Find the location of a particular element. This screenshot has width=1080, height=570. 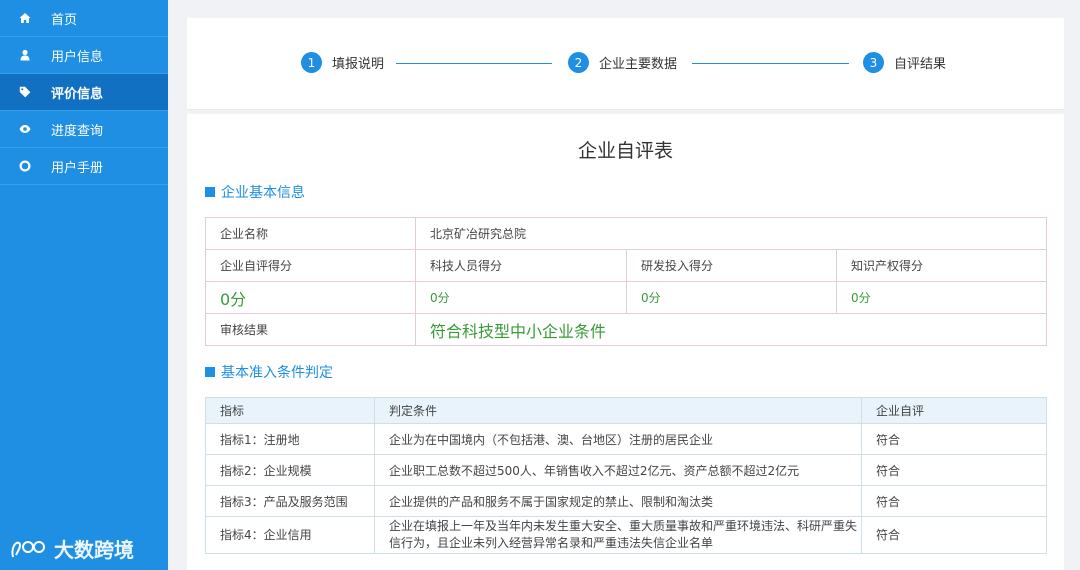

sidebar-item-label: 用户手册 is located at coordinates (77, 168).